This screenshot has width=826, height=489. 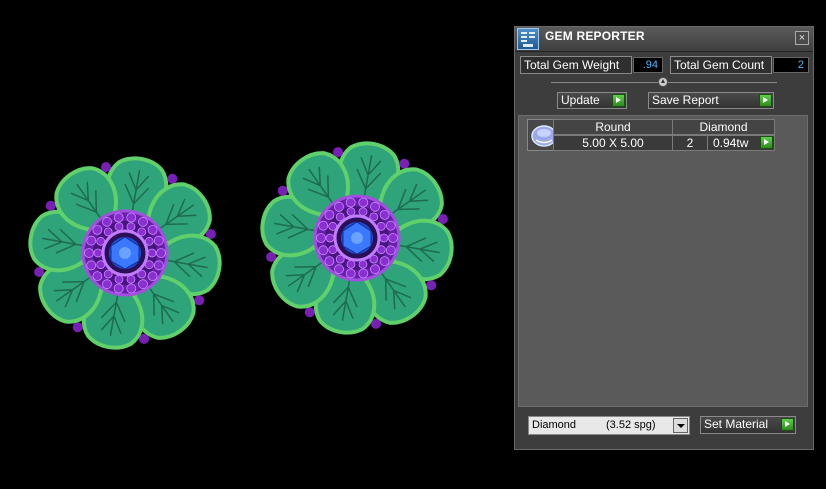 I want to click on gem-weight-value: 0.94tw, so click(x=731, y=143).